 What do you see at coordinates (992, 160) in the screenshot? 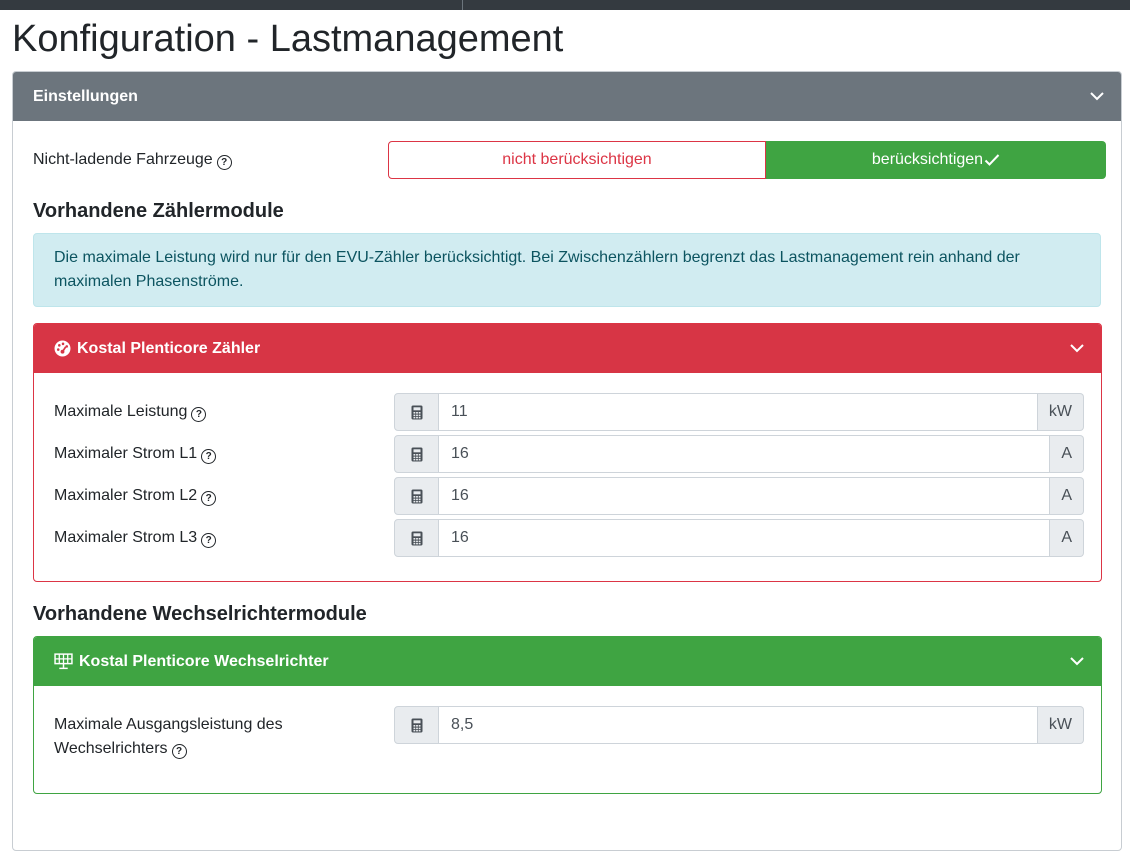
I see `check-icon` at bounding box center [992, 160].